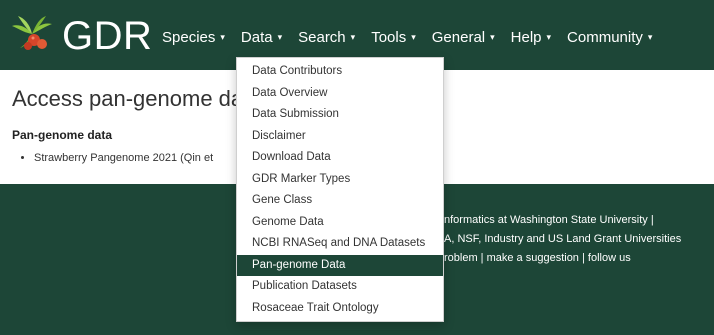 This screenshot has height=335, width=714. What do you see at coordinates (261, 37) in the screenshot?
I see `nav-data: Data ▾` at bounding box center [261, 37].